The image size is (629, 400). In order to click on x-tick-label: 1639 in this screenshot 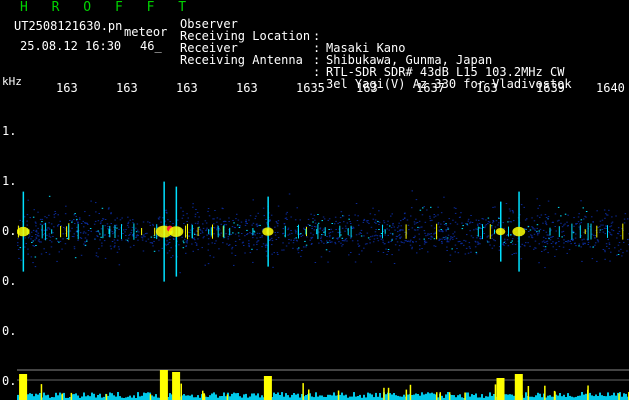, I will do `click(550, 88)`.